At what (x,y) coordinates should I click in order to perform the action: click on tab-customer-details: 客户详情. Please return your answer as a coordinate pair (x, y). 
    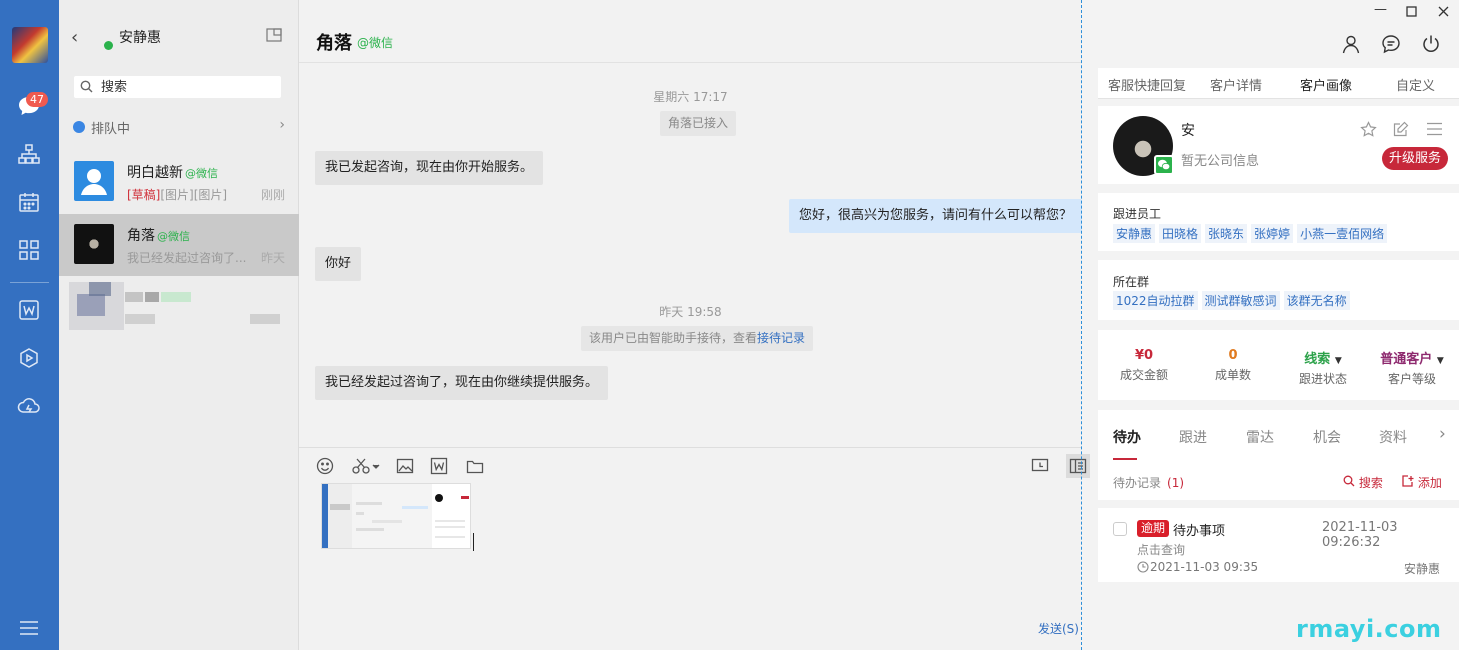
    Looking at the image, I should click on (1236, 84).